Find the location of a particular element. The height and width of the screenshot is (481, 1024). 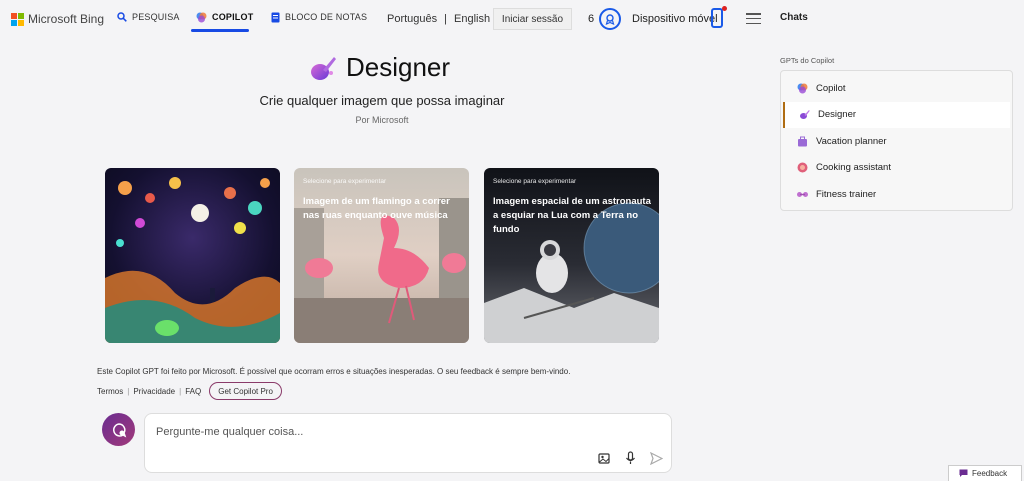

gpt-item-fitness-trainer: Fitness trainer is located at coordinates (896, 194).